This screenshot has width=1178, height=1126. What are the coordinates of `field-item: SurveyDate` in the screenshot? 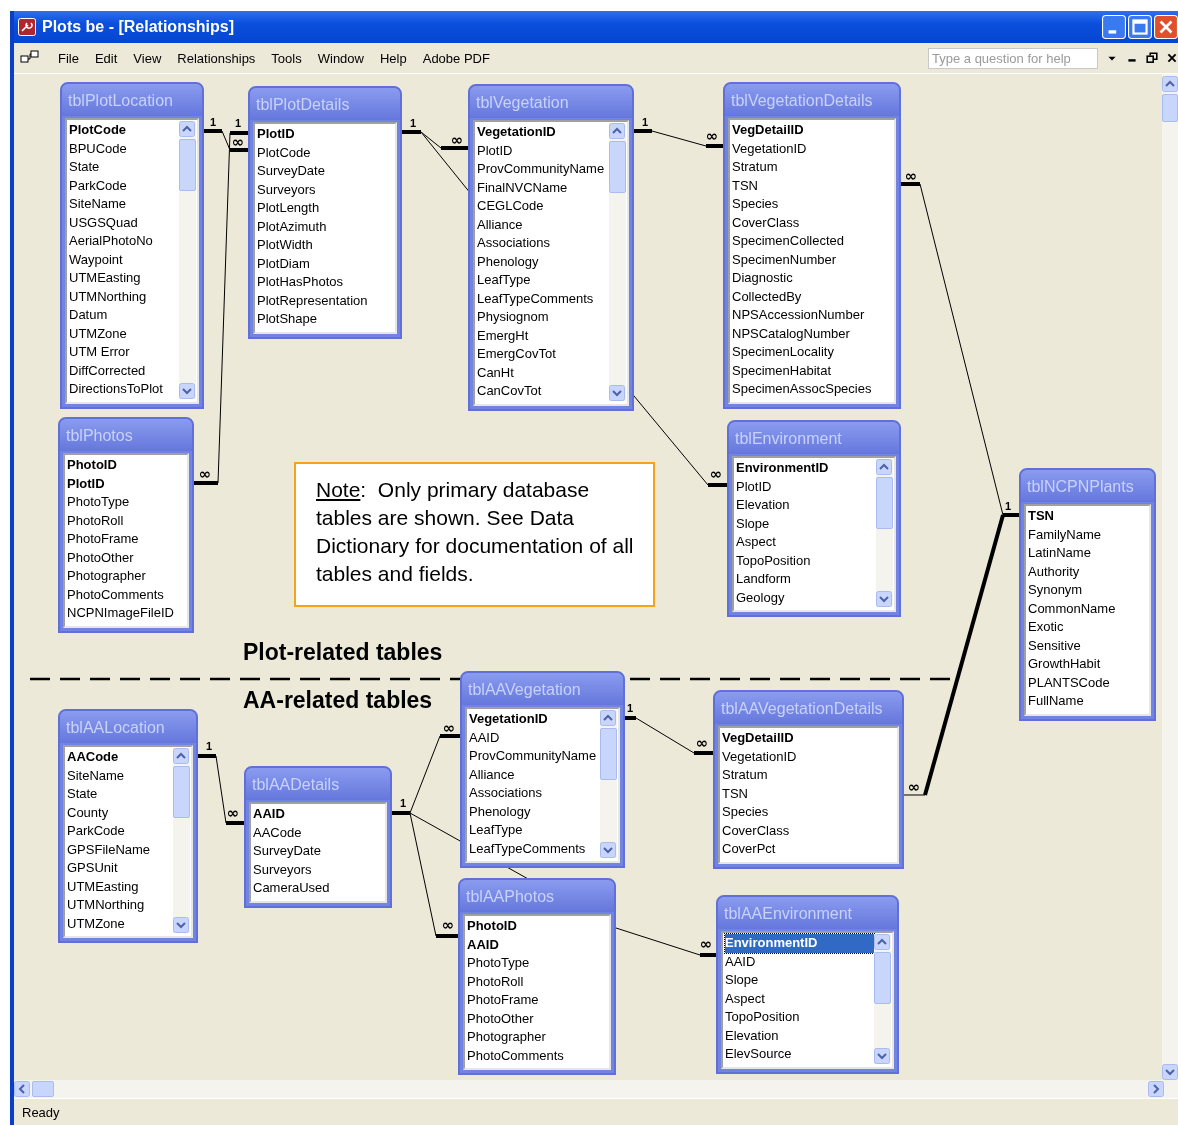 It's located at (325, 171).